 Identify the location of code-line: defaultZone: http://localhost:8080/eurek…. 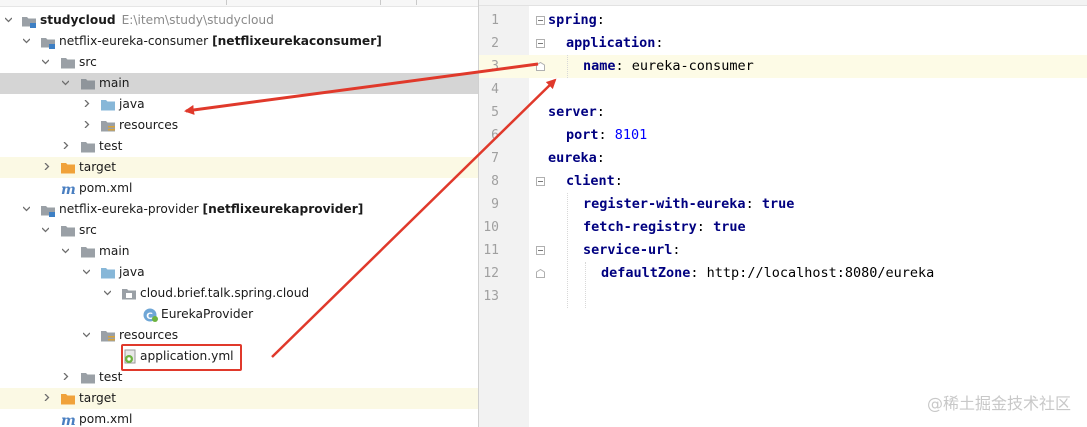
(767, 273).